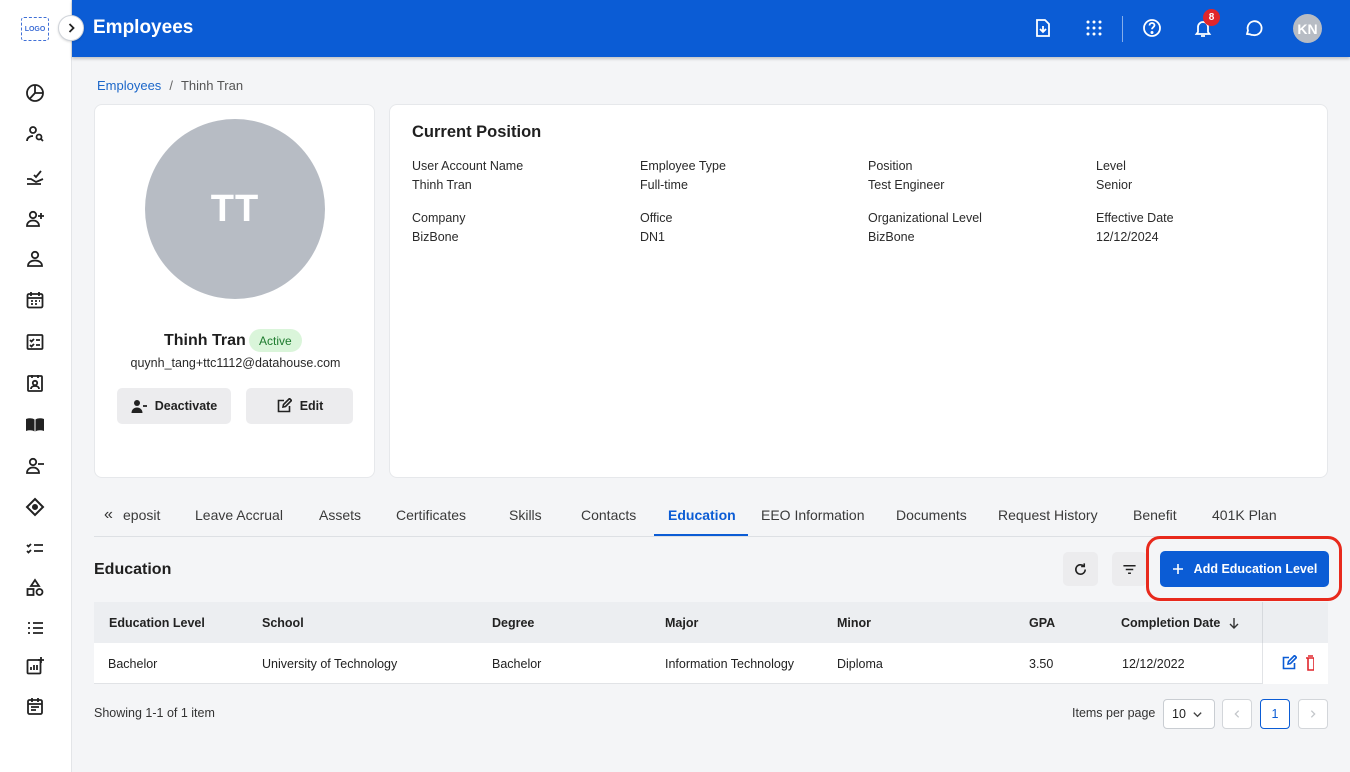 The image size is (1350, 772). I want to click on logo: LOGO, so click(35, 29).